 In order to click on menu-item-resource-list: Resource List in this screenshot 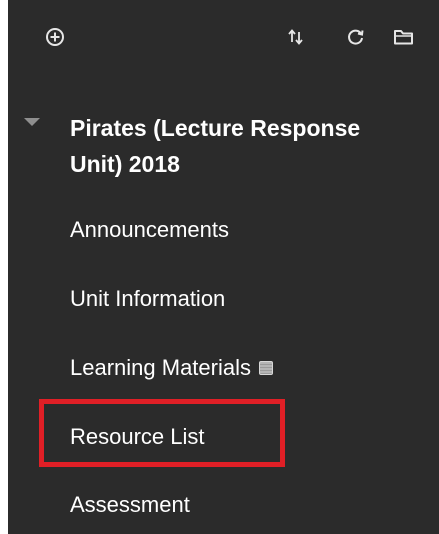, I will do `click(137, 437)`.